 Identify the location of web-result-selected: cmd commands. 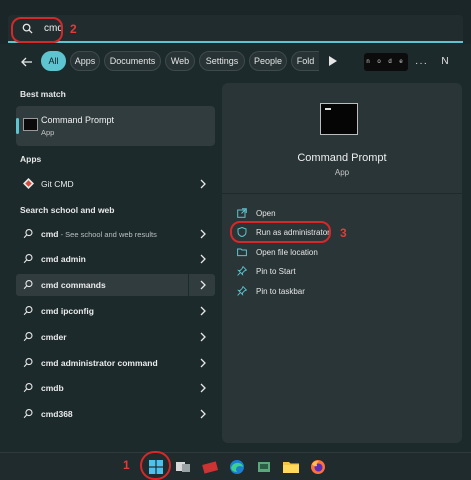
(115, 285).